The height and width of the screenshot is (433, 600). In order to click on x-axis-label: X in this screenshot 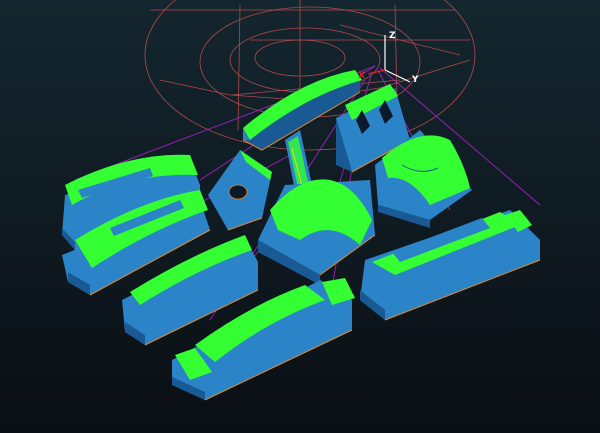, I will do `click(361, 76)`.